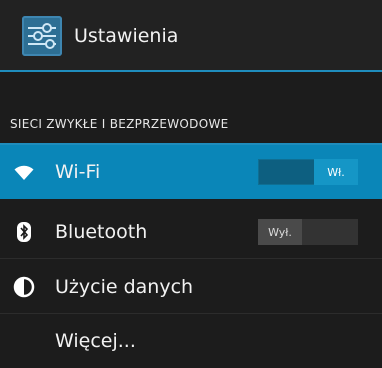 This screenshot has width=382, height=368. Describe the element at coordinates (78, 172) in the screenshot. I see `wifi-label: Wi-Fi` at that location.